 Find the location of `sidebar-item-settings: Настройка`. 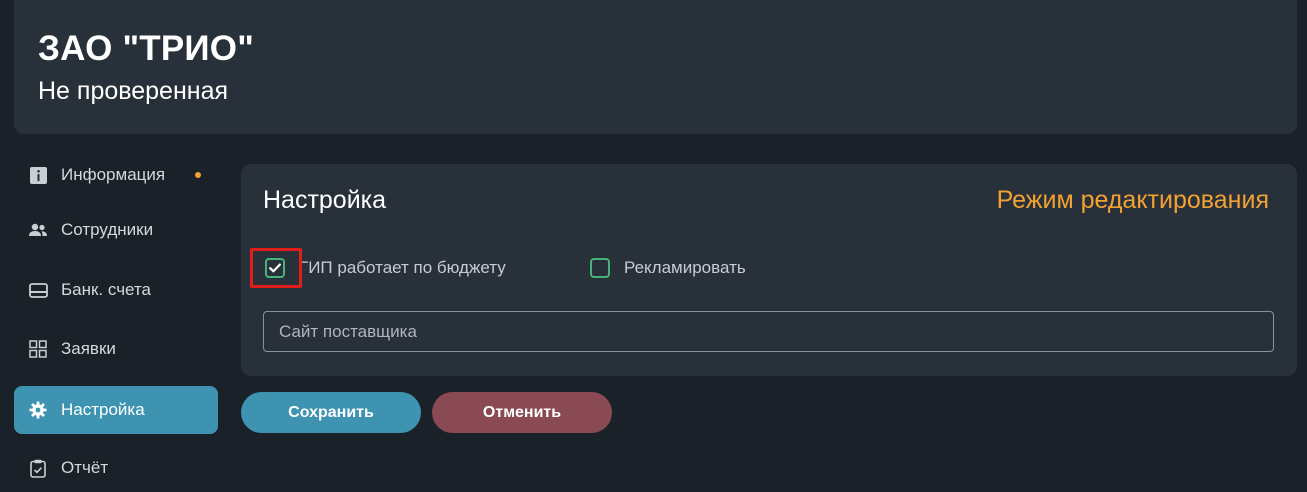

sidebar-item-settings: Настройка is located at coordinates (116, 410).